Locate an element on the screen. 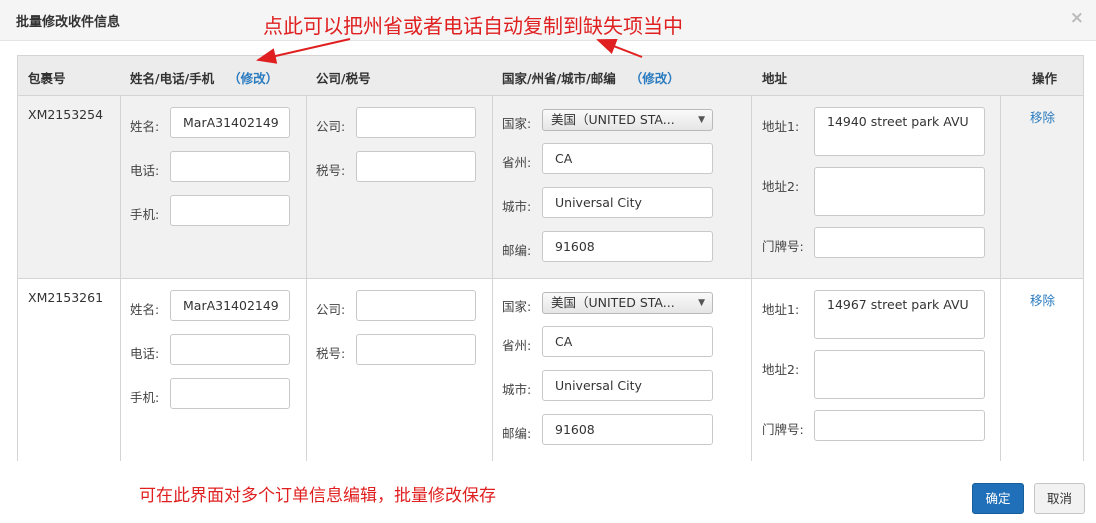 This screenshot has height=523, width=1096. header-address: 地址 is located at coordinates (775, 78).